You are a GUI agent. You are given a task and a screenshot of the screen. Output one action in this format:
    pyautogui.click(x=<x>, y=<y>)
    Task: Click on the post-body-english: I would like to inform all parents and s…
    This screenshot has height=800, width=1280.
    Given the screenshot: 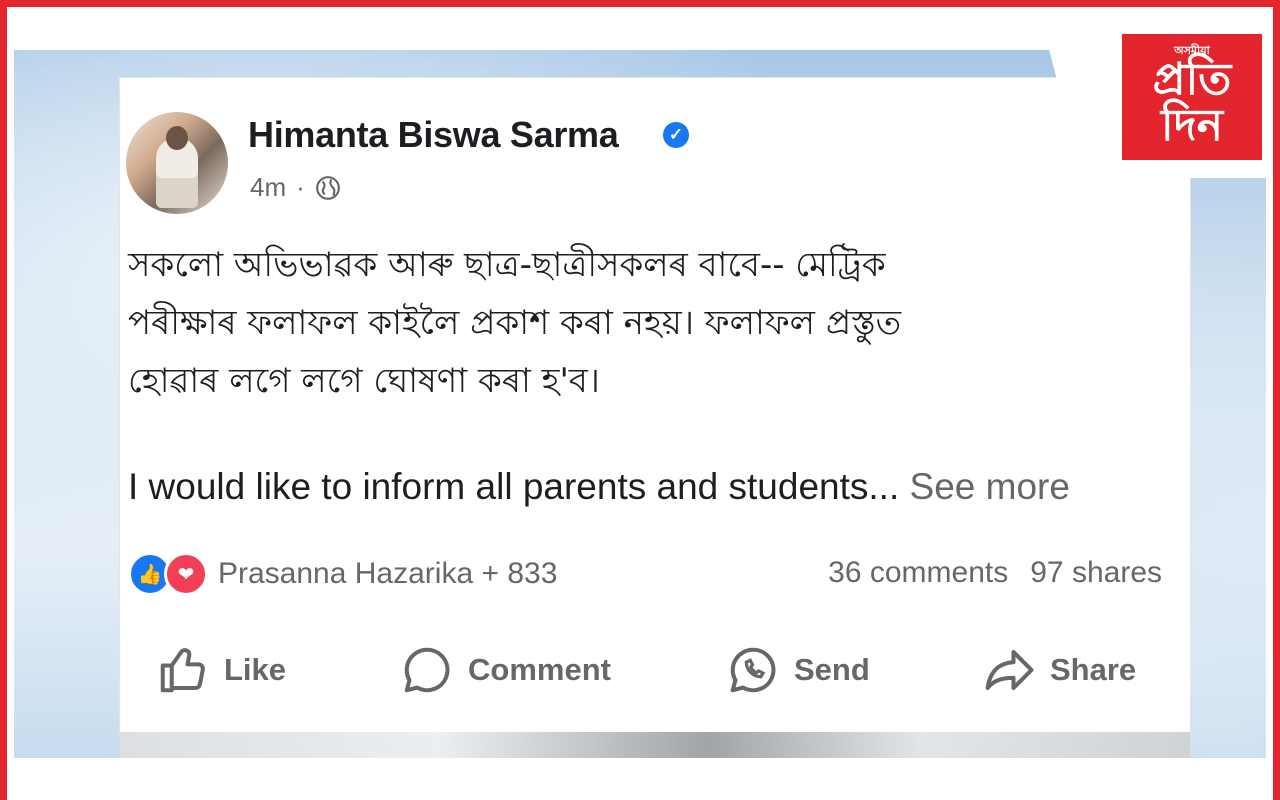 What is the action you would take?
    pyautogui.click(x=599, y=487)
    